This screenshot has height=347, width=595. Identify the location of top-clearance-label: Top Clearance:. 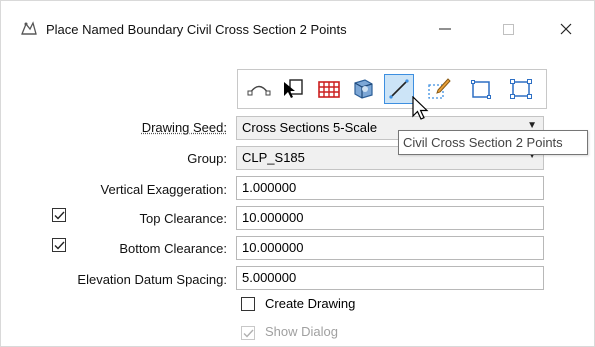
(183, 218).